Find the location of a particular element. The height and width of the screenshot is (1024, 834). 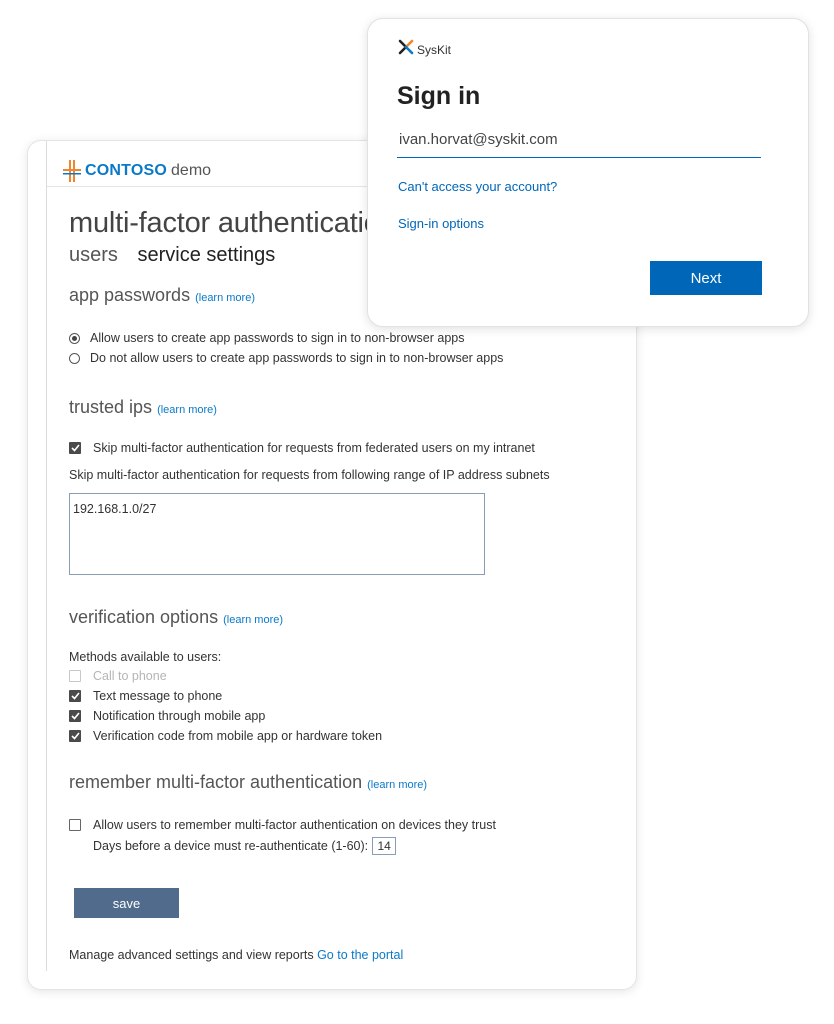

checkbox-label: Call to phone is located at coordinates (130, 676).